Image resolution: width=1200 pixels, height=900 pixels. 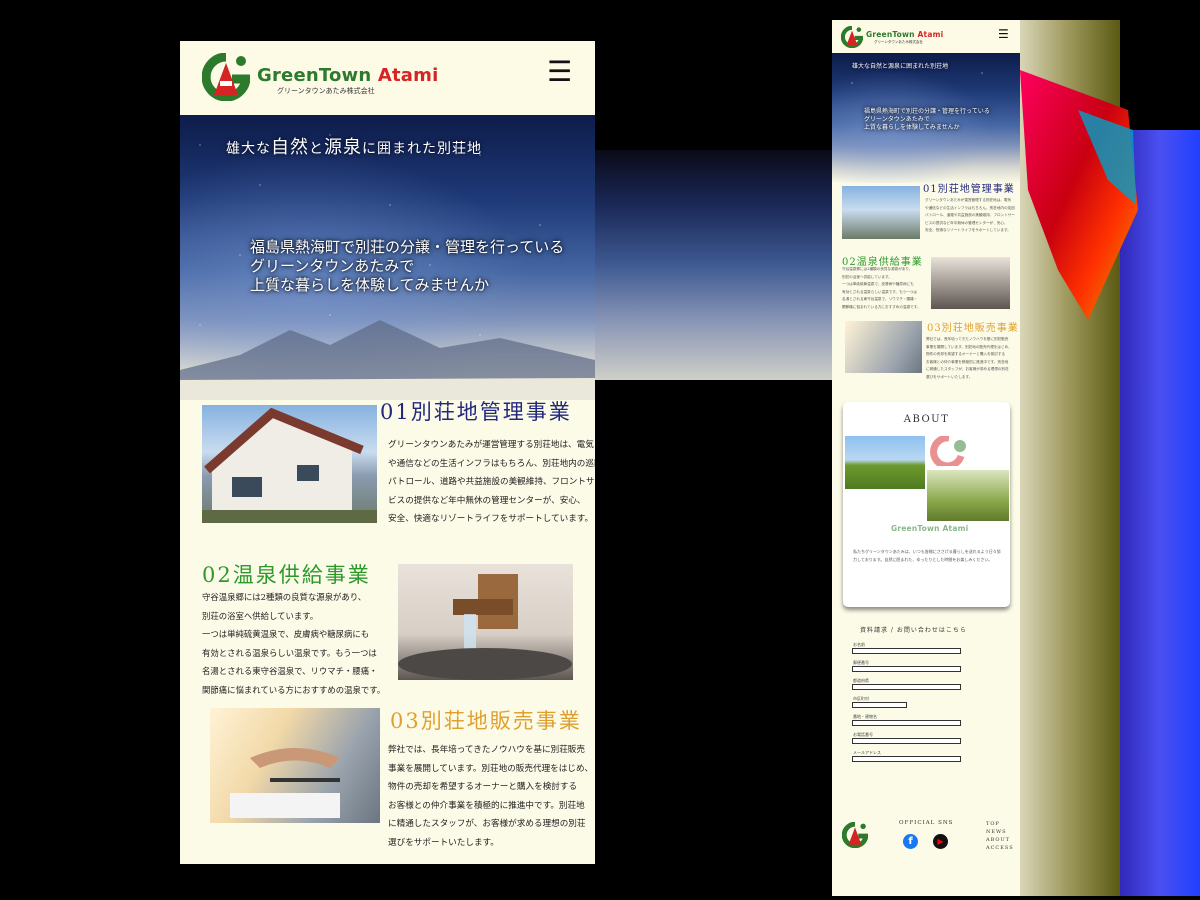 I want to click on youtube-icon: ▶, so click(x=940, y=841).